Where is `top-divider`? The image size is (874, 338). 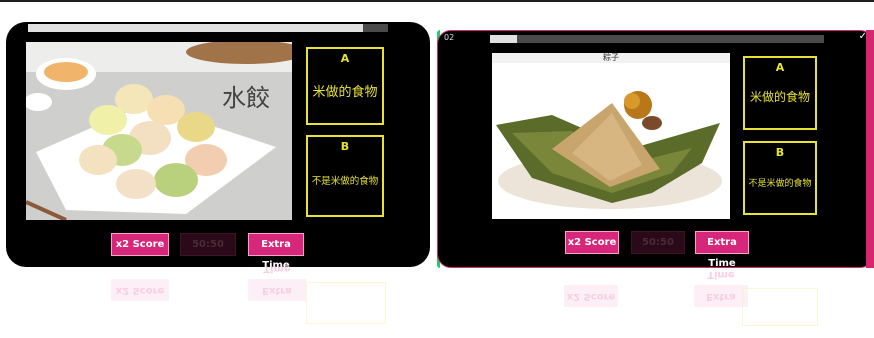
top-divider is located at coordinates (437, 1).